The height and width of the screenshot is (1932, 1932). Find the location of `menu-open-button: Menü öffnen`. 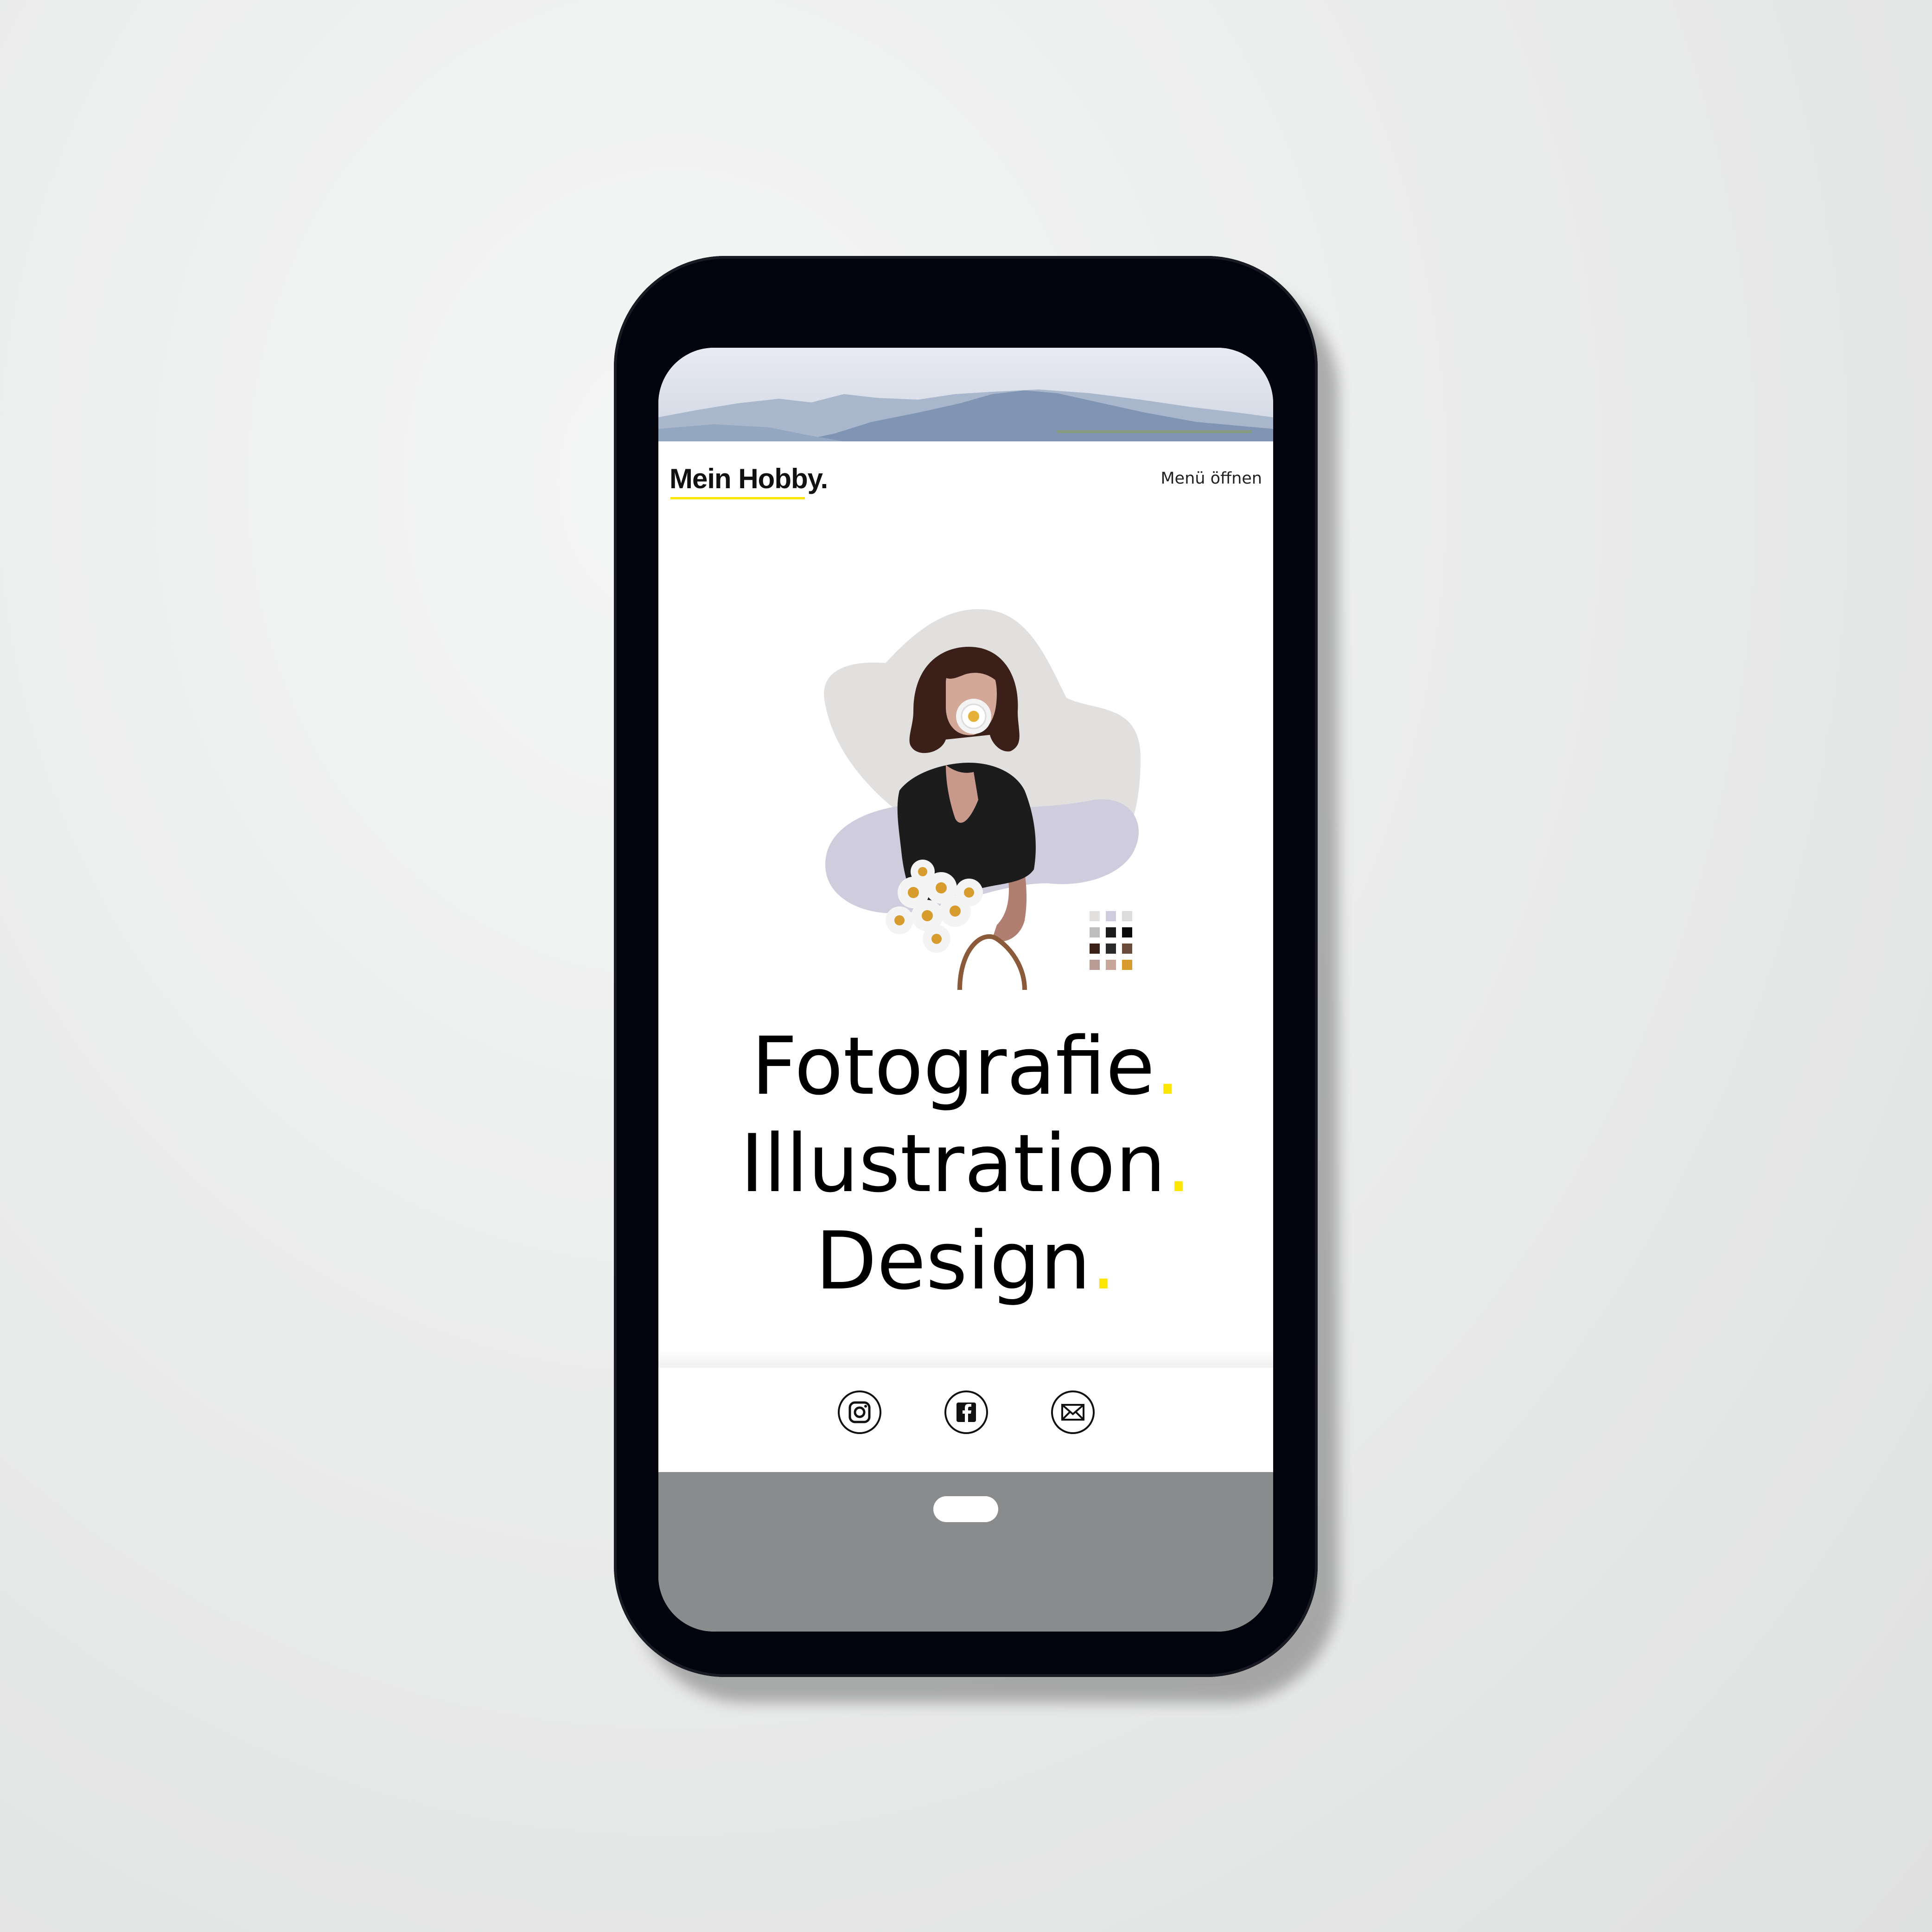

menu-open-button: Menü öffnen is located at coordinates (1211, 478).